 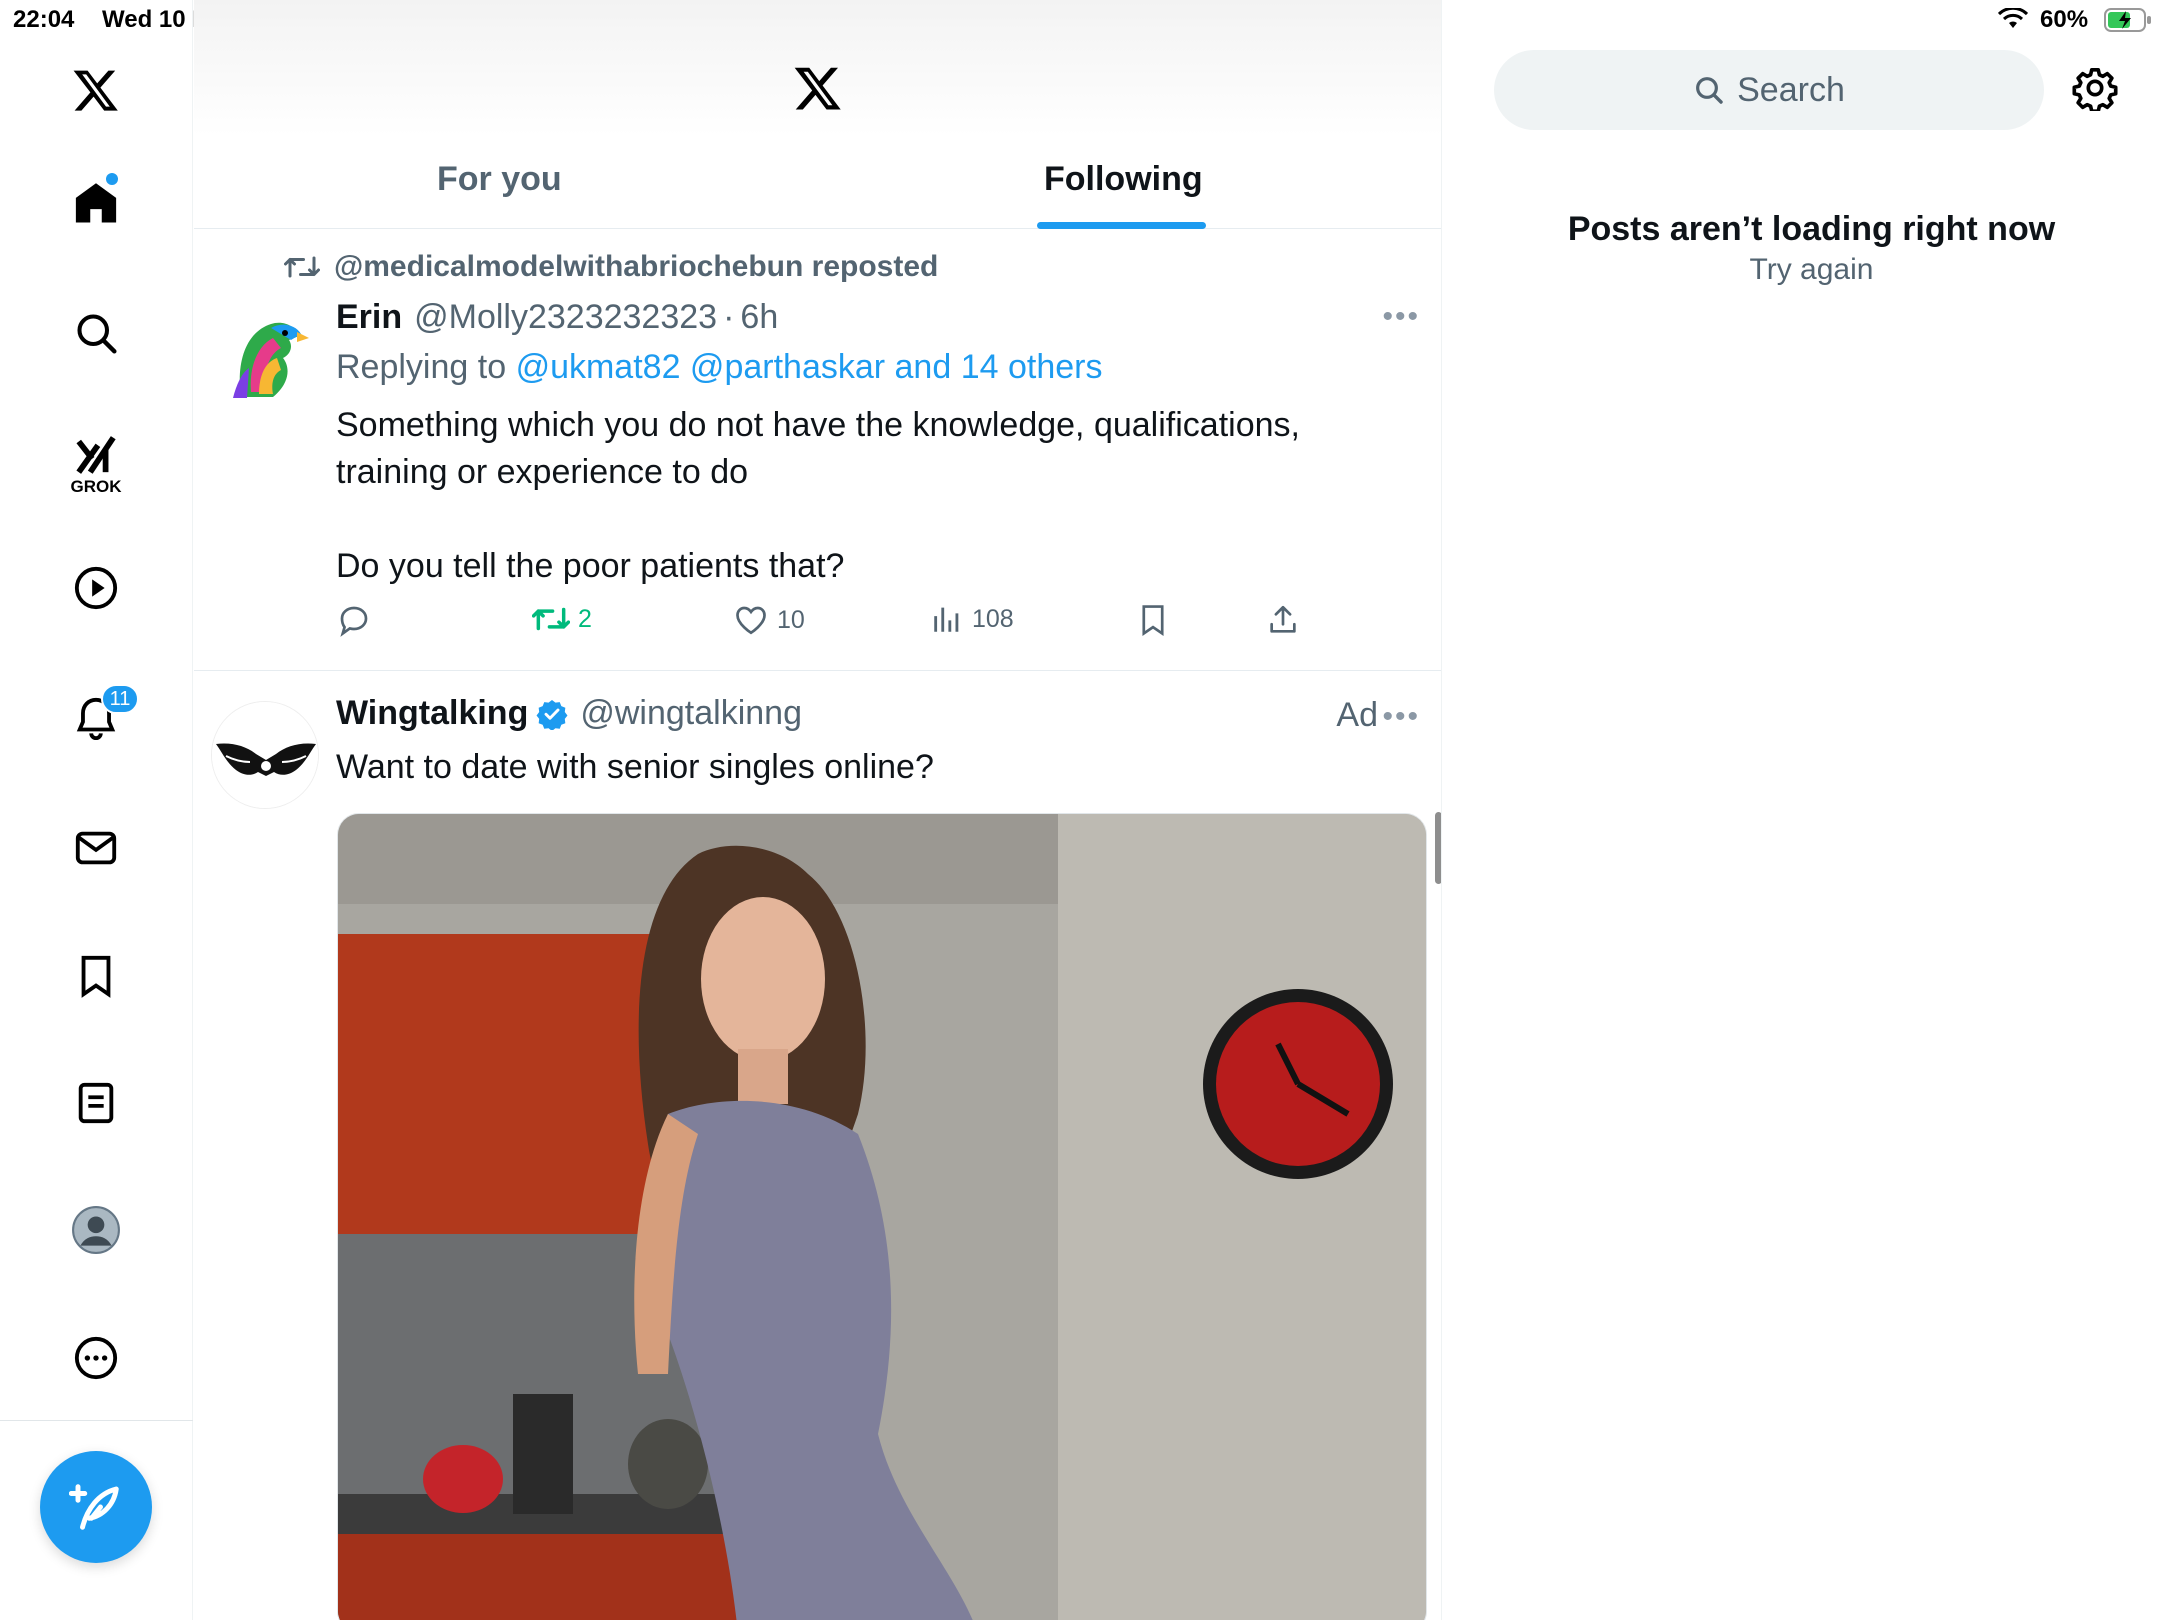 What do you see at coordinates (993, 618) in the screenshot?
I see `view-count: 108` at bounding box center [993, 618].